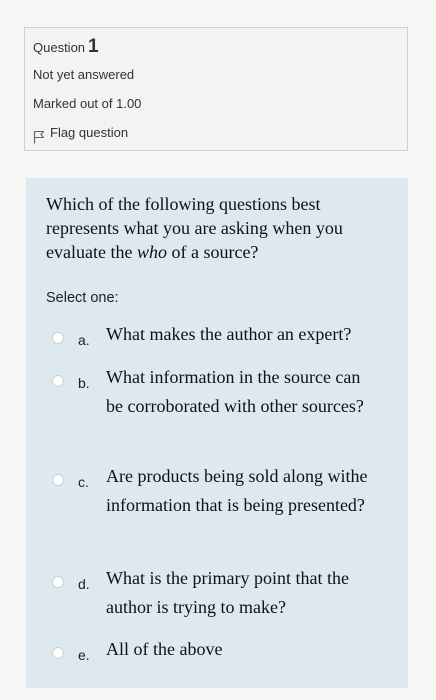 The height and width of the screenshot is (700, 436). Describe the element at coordinates (82, 298) in the screenshot. I see `select-one-prompt: Select one:` at that location.